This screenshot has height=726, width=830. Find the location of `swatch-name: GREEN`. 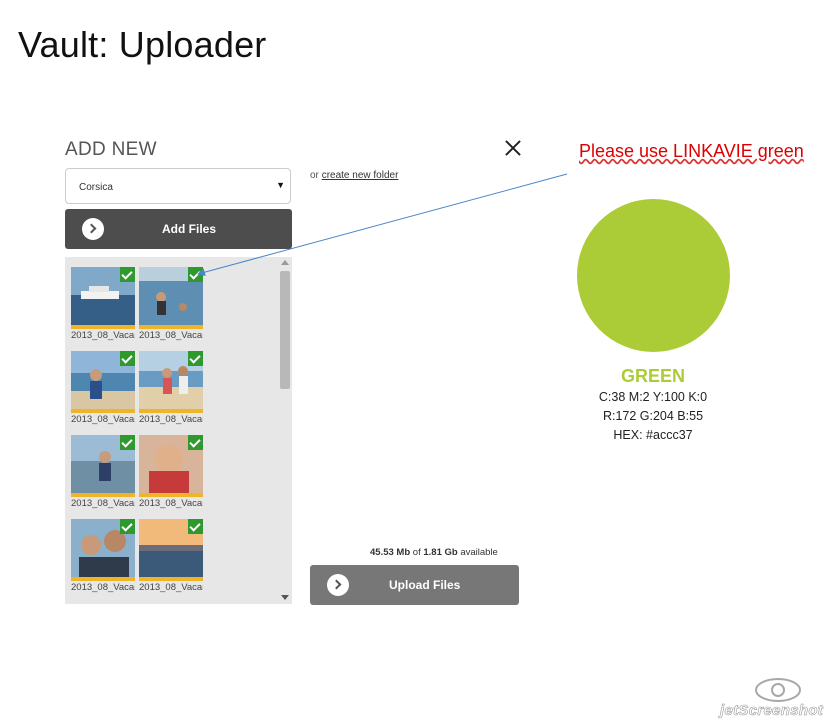

swatch-name: GREEN is located at coordinates (652, 376).